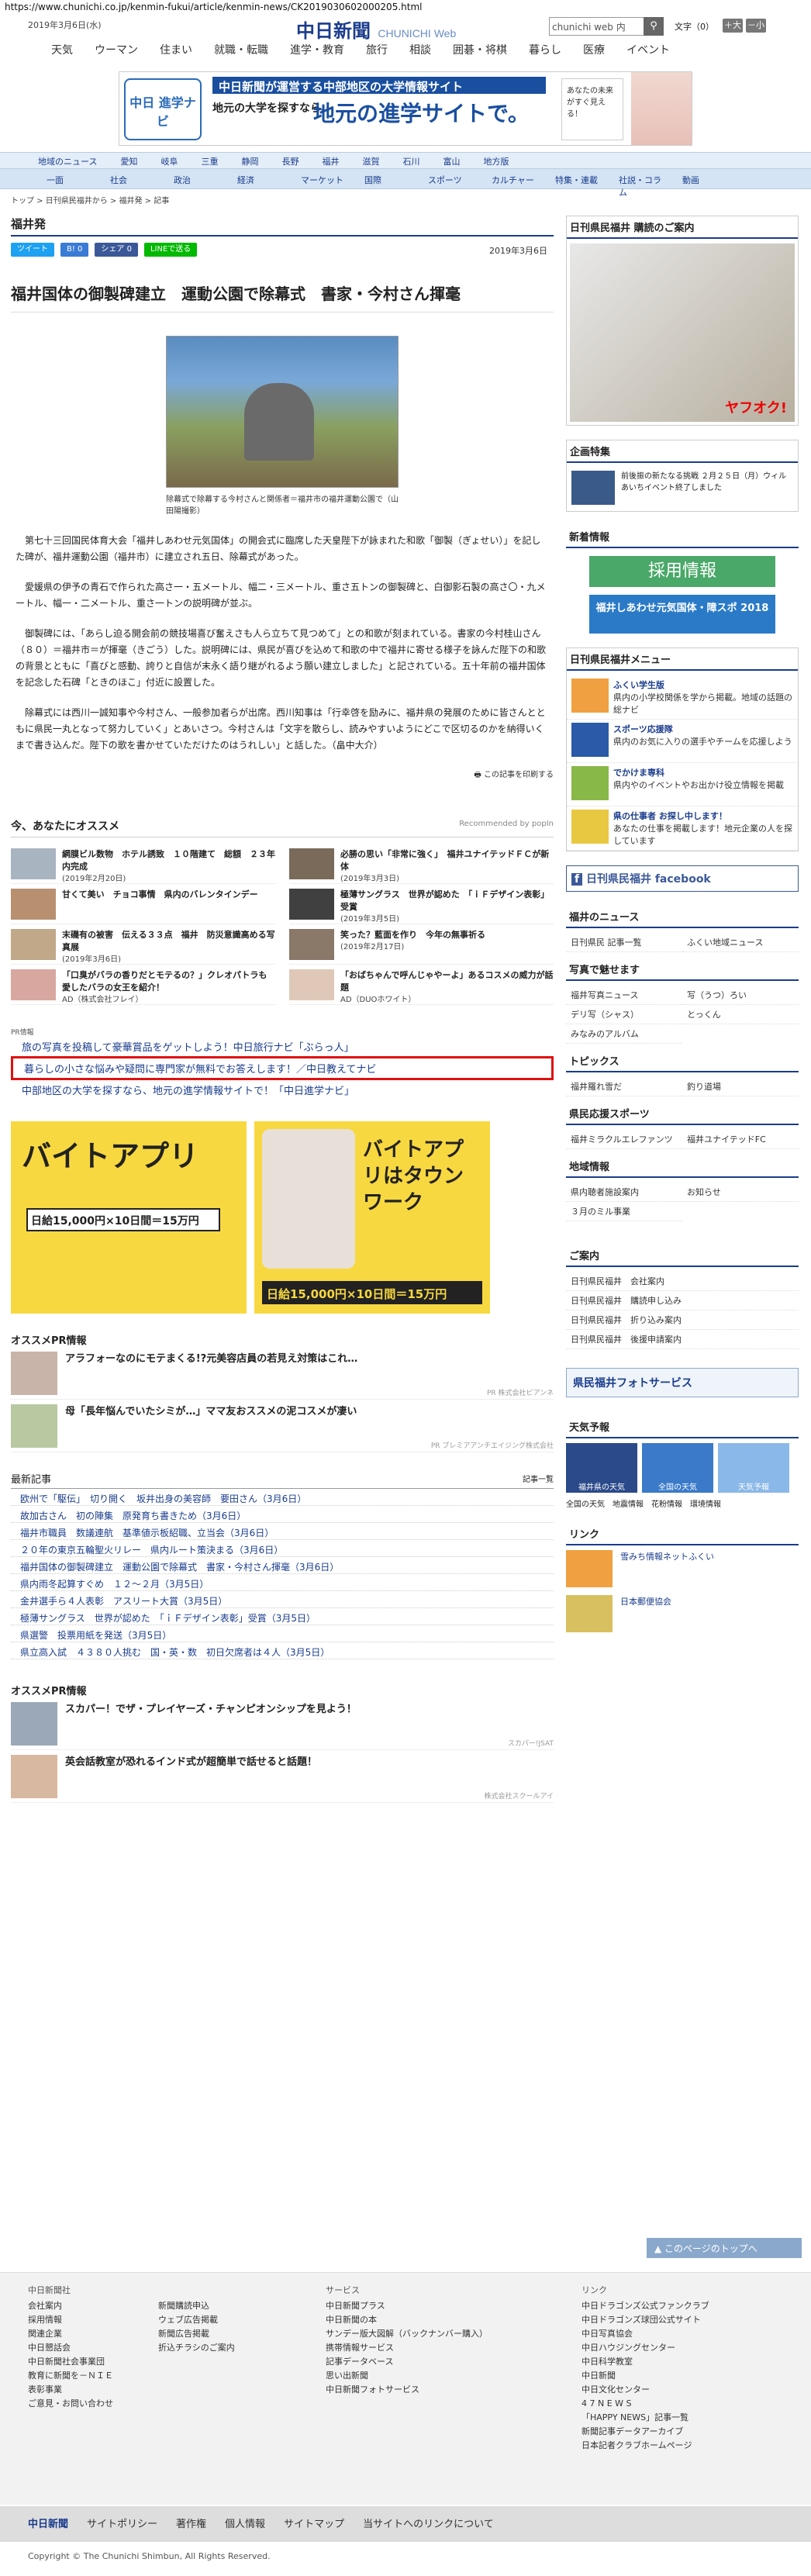 The height and width of the screenshot is (2576, 811). What do you see at coordinates (740, 1086) in the screenshot?
I see `topics-link: 釣り道場` at bounding box center [740, 1086].